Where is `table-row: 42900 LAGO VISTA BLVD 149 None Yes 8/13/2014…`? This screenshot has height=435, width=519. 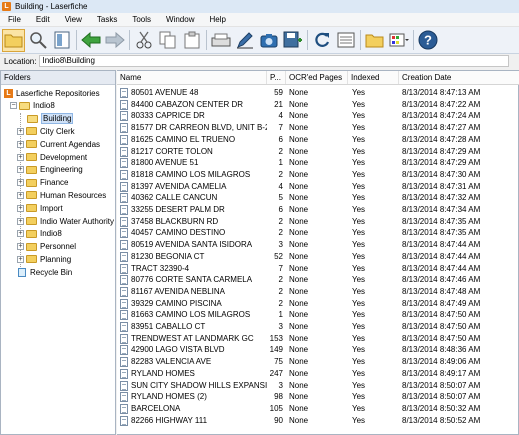
table-row: 42900 LAGO VISTA BLVD 149 None Yes 8/13/2014… is located at coordinates (318, 350).